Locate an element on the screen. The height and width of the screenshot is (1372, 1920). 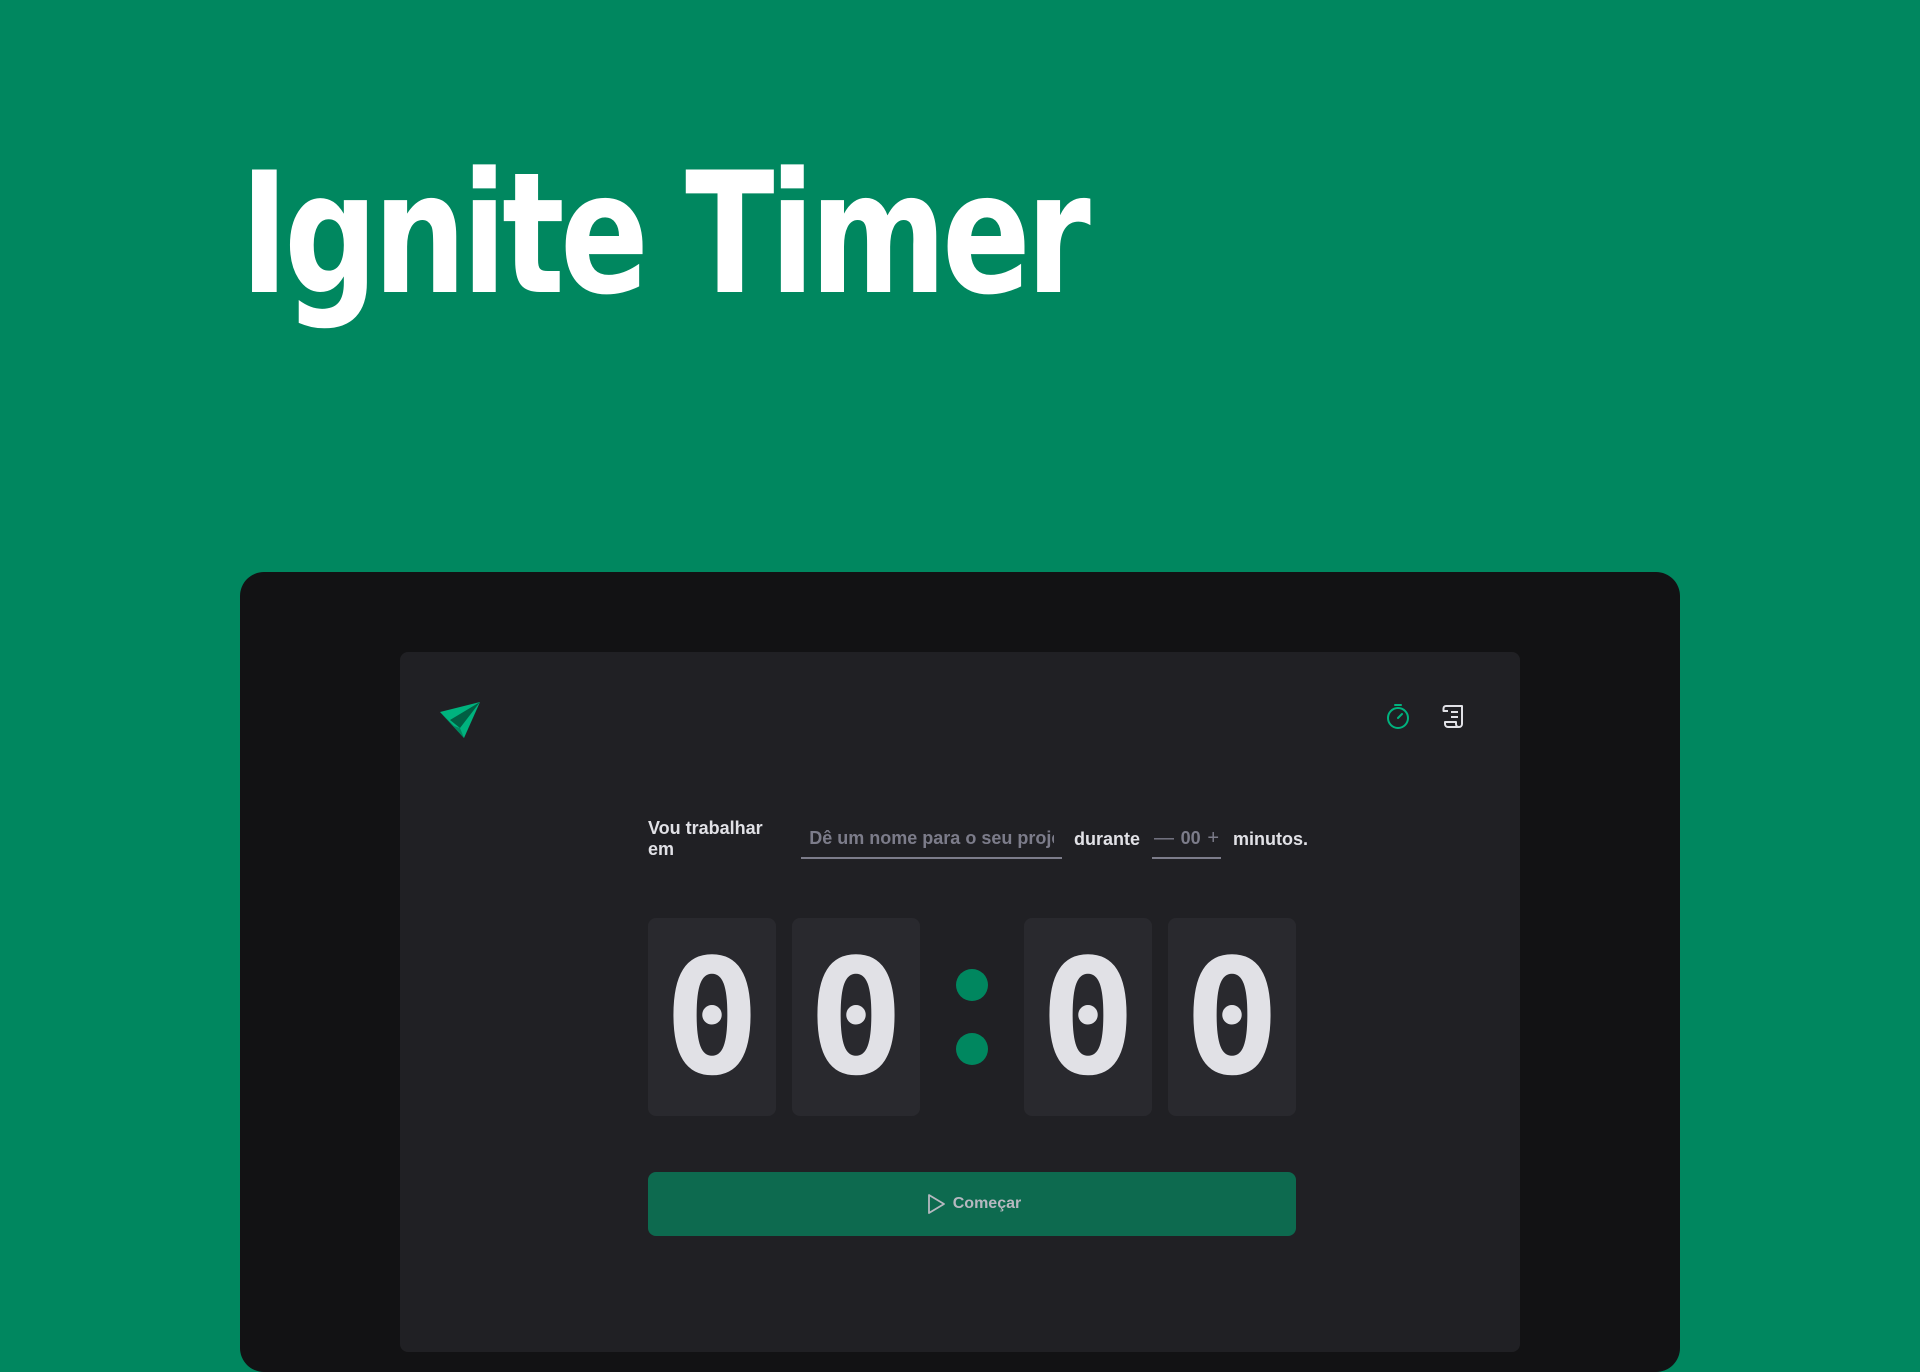
countdown-display: 0 0 0 0 is located at coordinates (972, 1017).